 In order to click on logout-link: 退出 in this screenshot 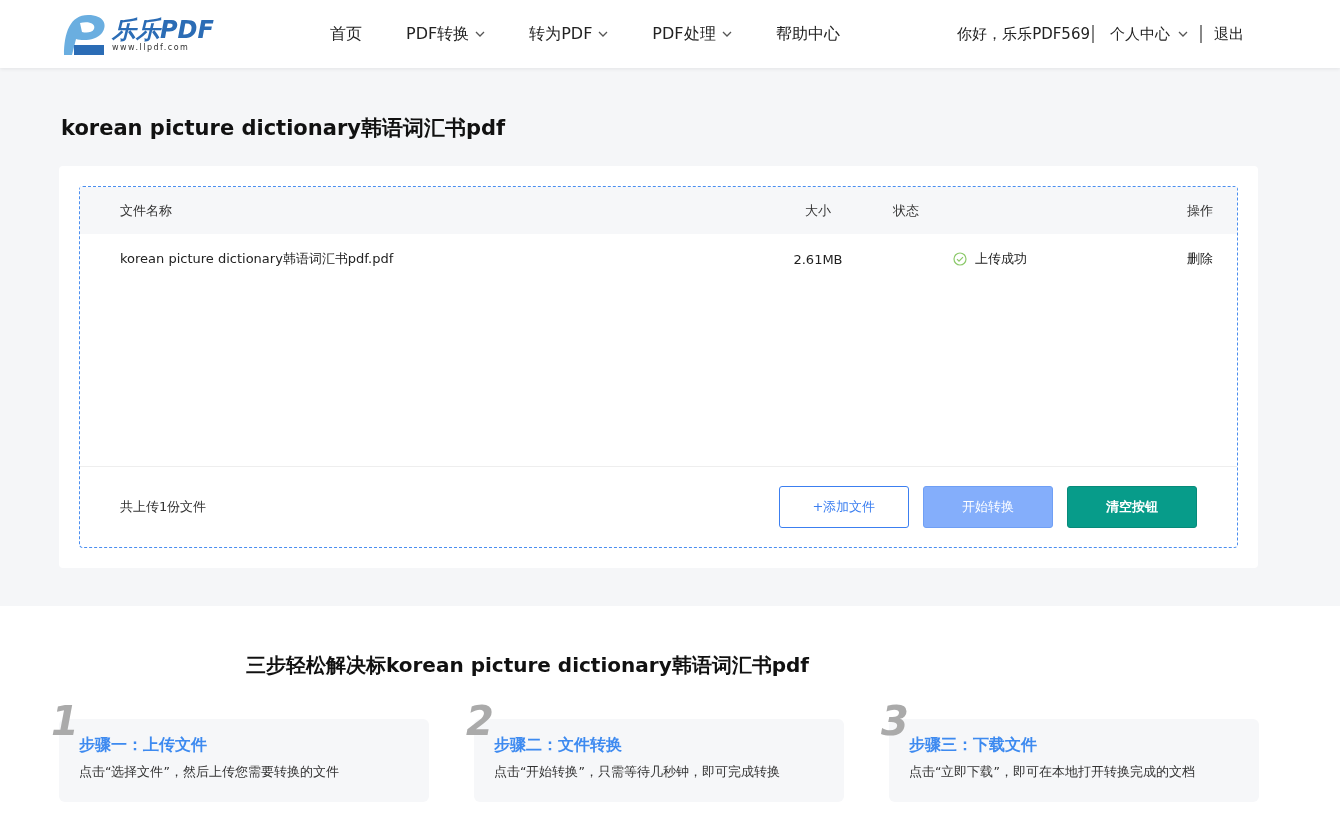, I will do `click(1229, 34)`.